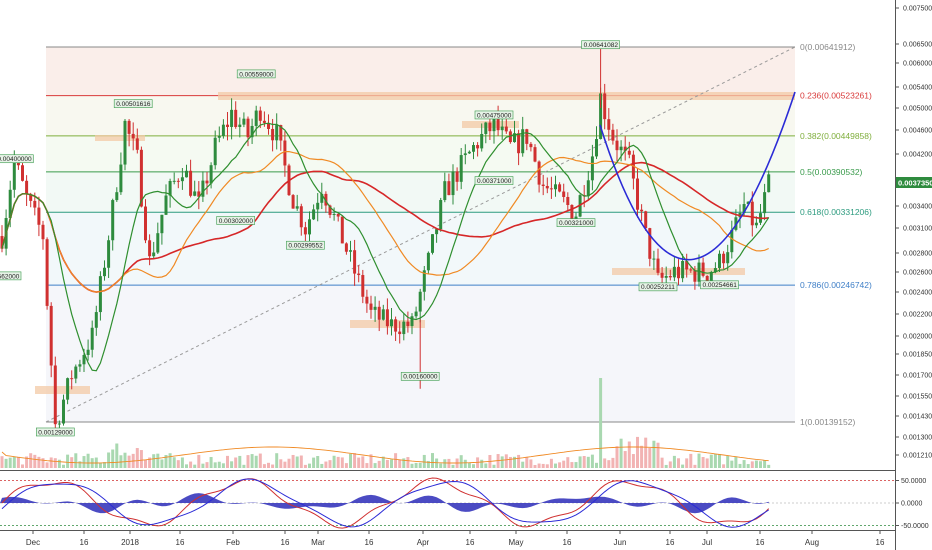  I want to click on time-tick-label: Apr, so click(423, 542).